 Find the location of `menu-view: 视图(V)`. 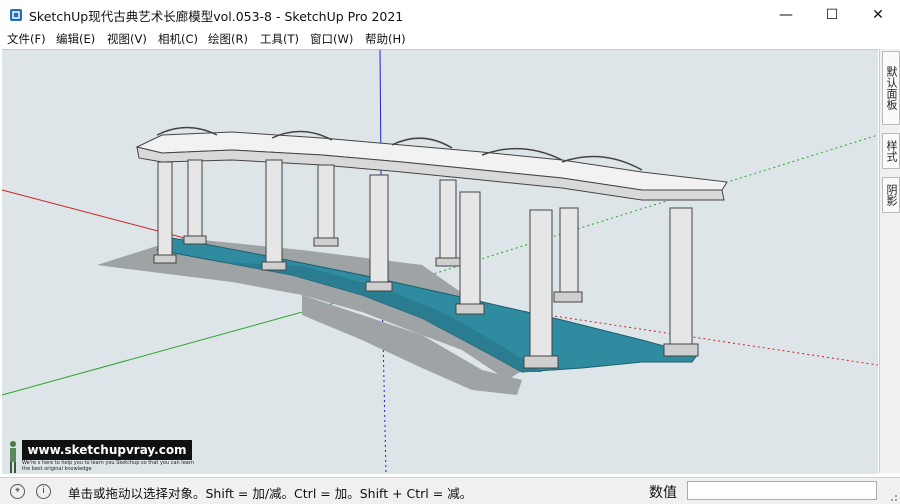

menu-view: 视图(V) is located at coordinates (127, 39).